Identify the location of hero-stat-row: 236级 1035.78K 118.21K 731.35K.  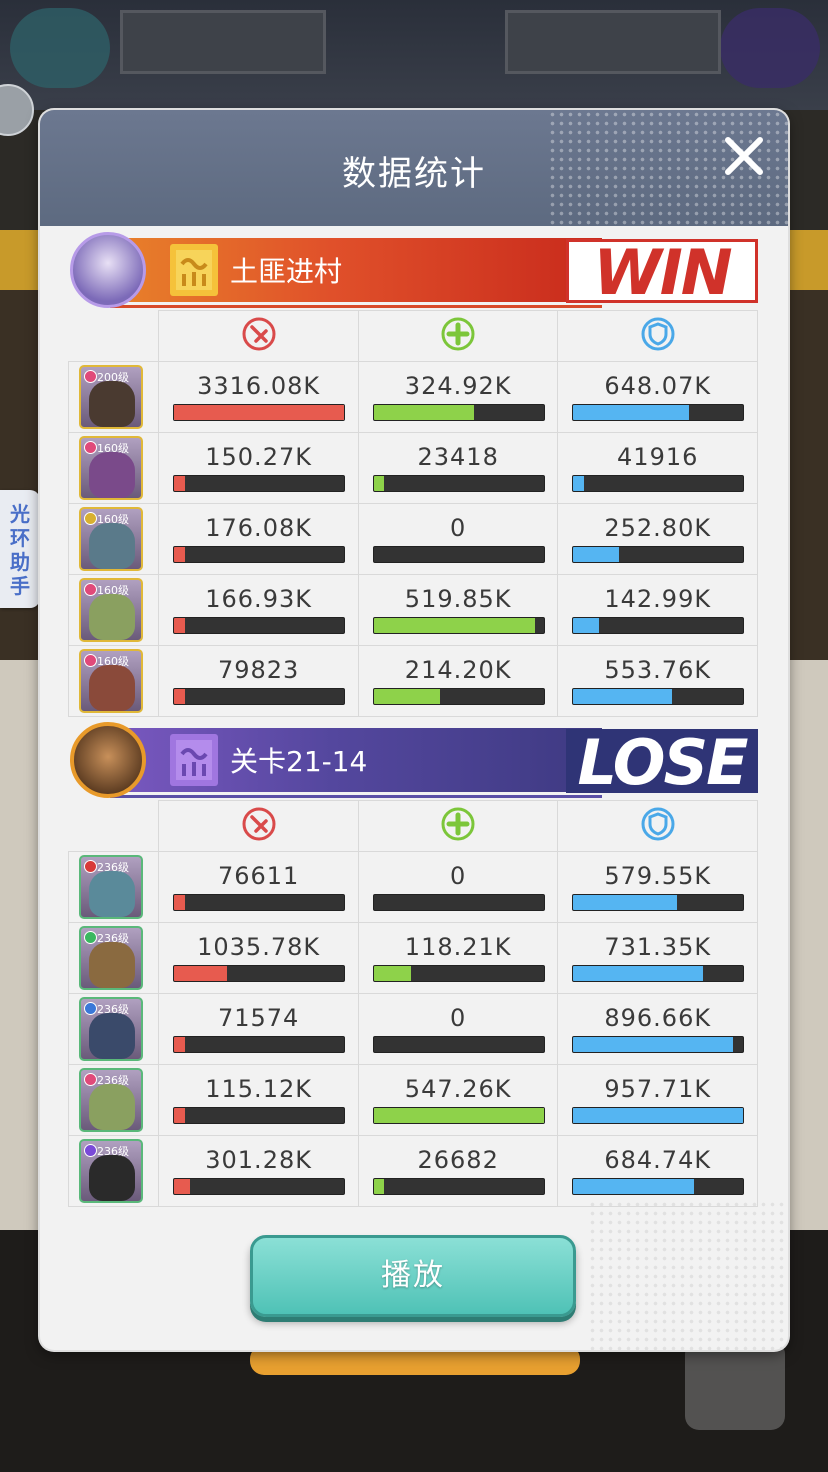
(412, 958).